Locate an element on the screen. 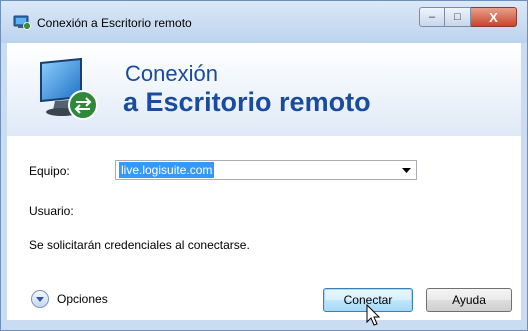 This screenshot has width=528, height=331. computer-label: Equipo: is located at coordinates (49, 171).